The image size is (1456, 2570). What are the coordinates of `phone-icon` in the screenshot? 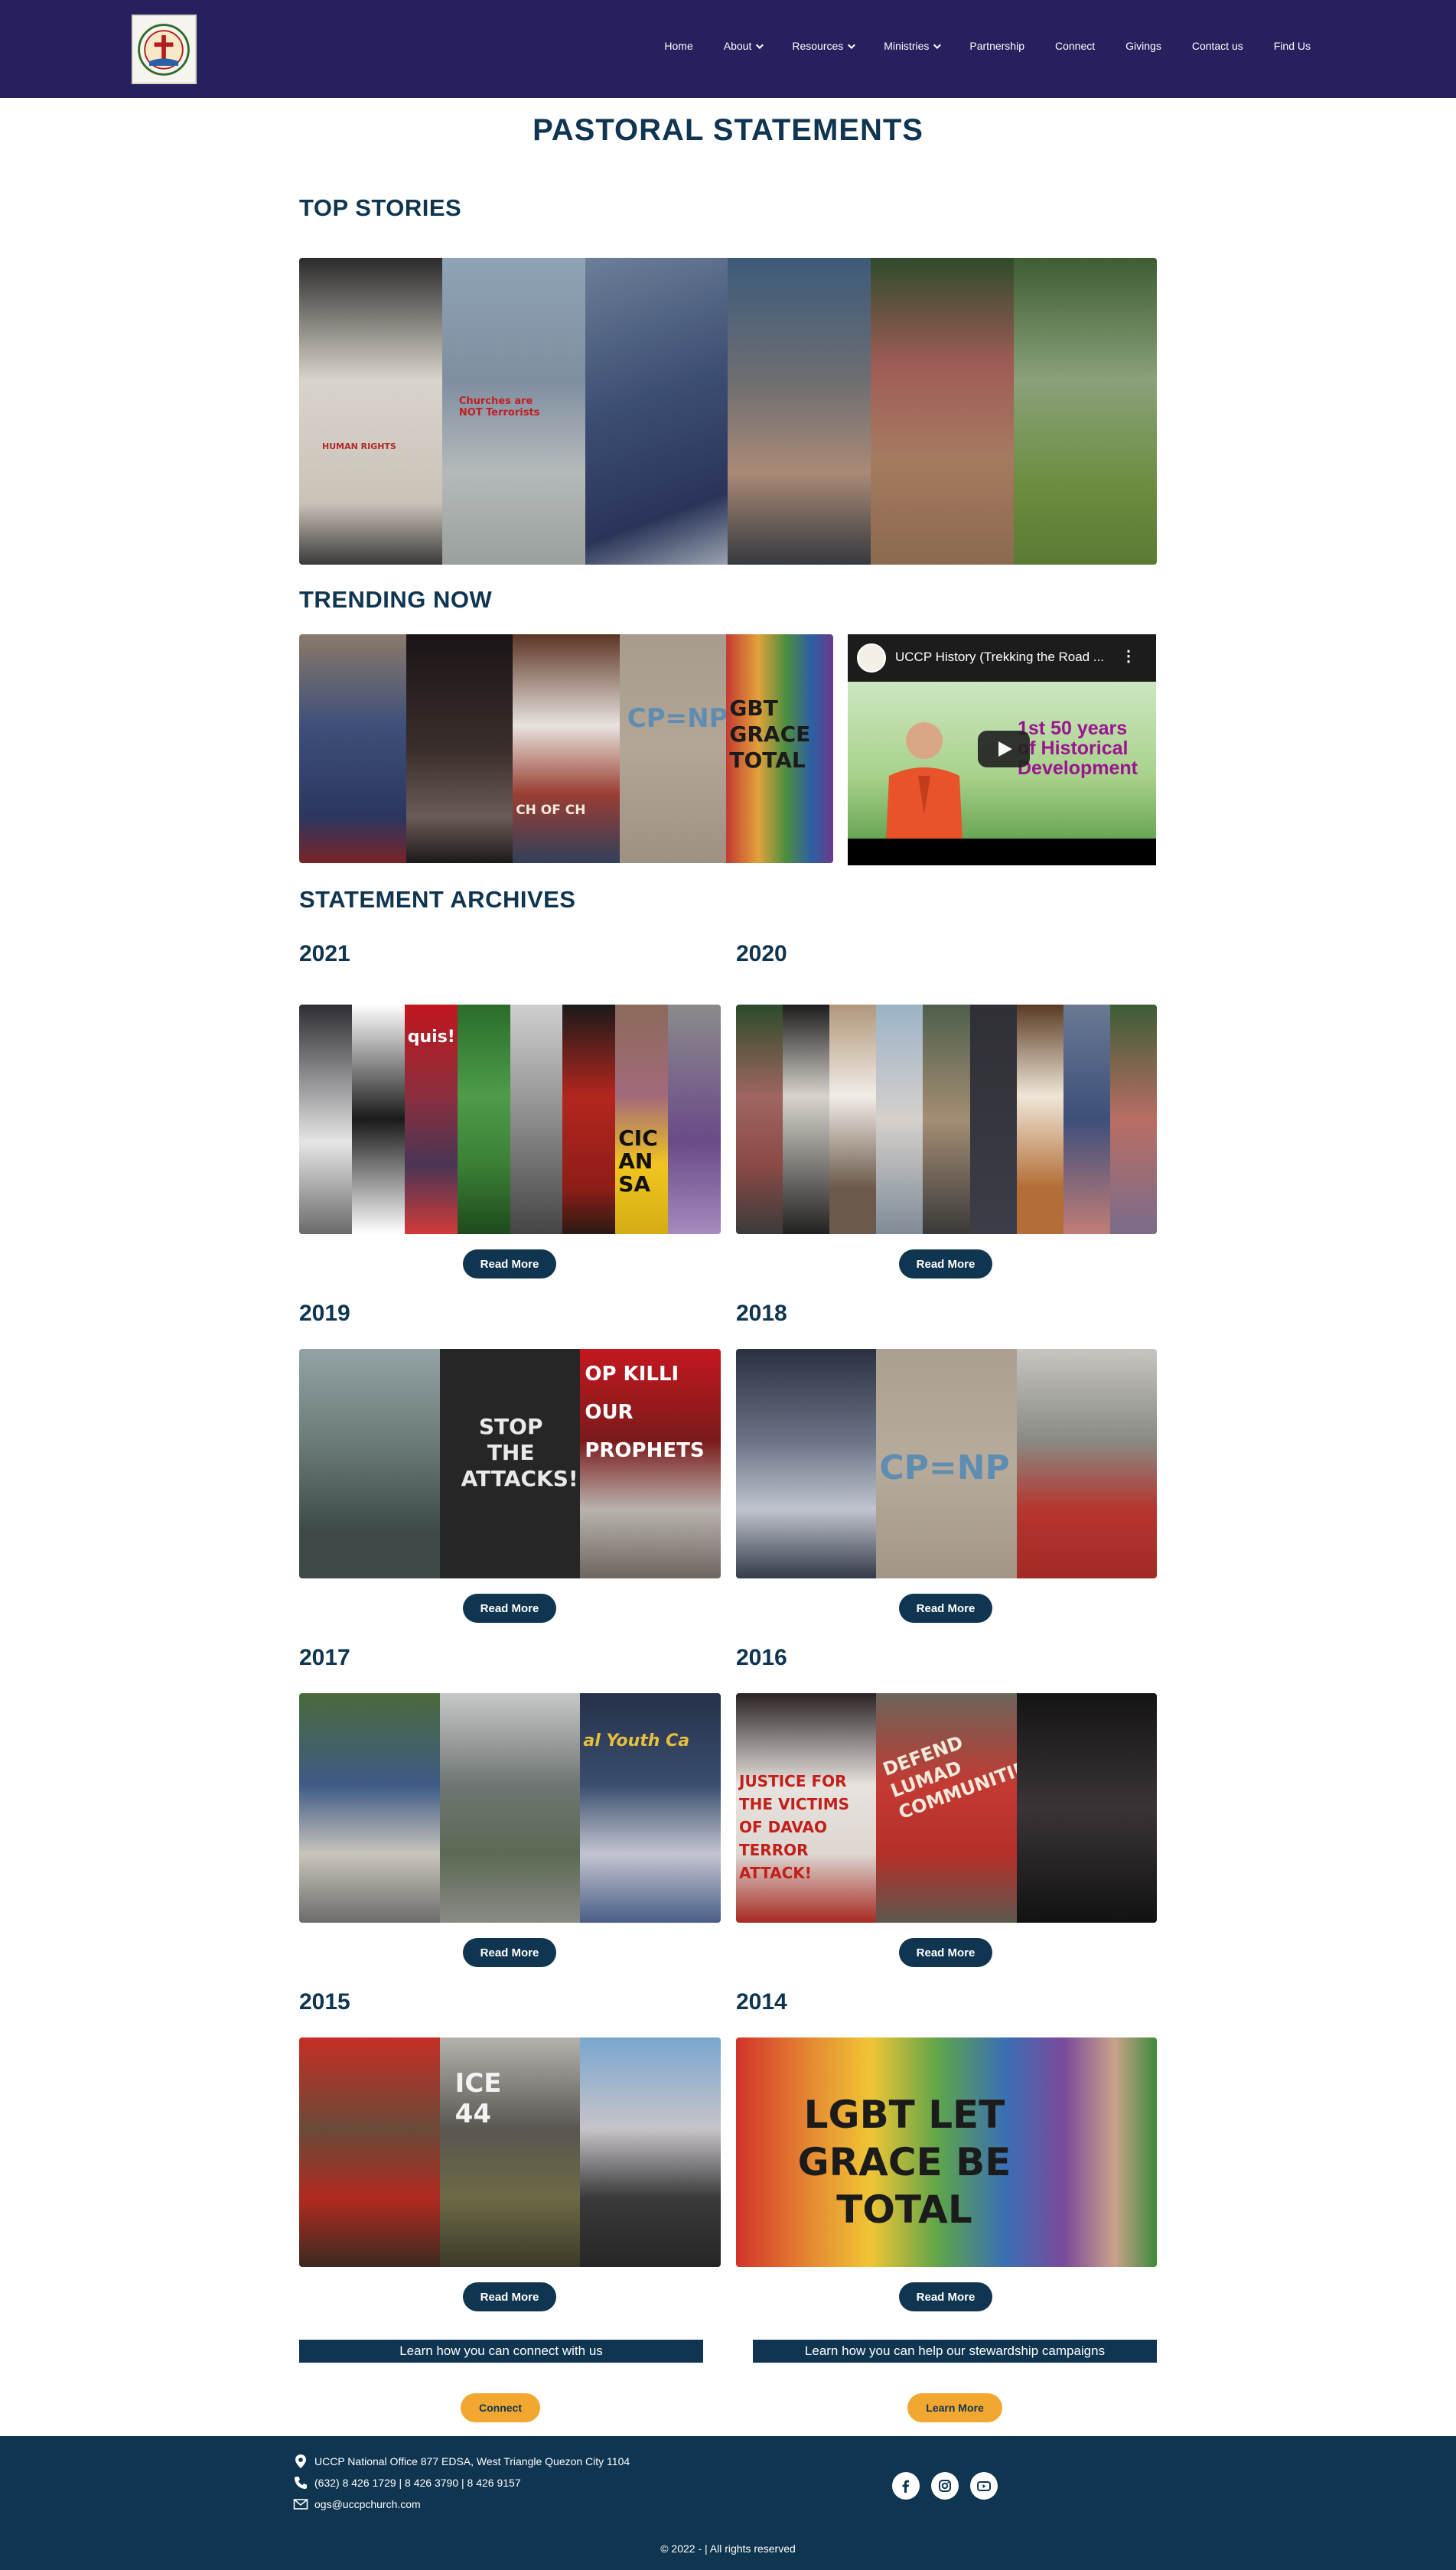 It's located at (301, 2483).